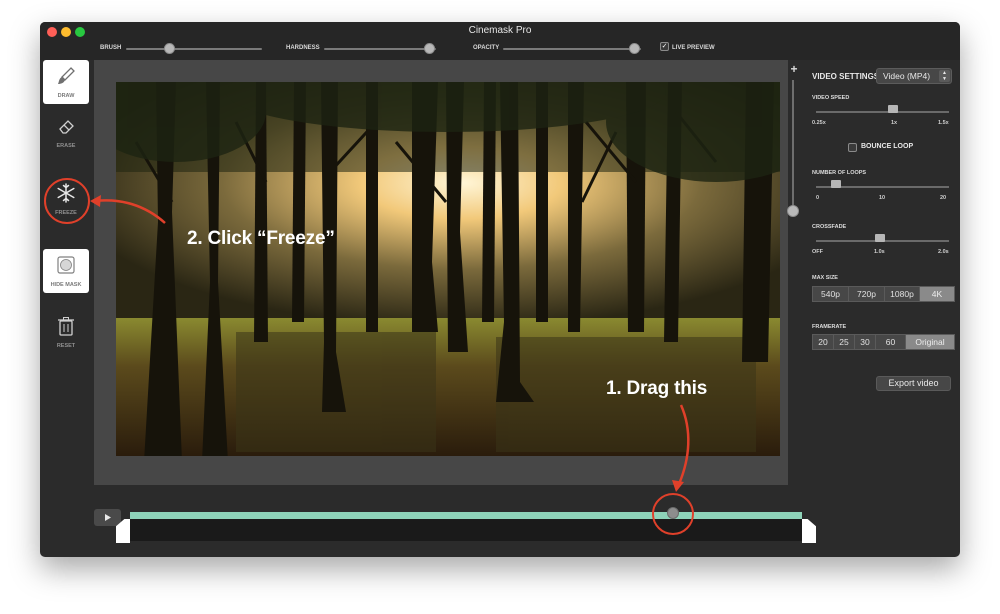 This screenshot has width=1000, height=614. What do you see at coordinates (839, 173) in the screenshot?
I see `loops-label: NUMBER OF LOOPS` at bounding box center [839, 173].